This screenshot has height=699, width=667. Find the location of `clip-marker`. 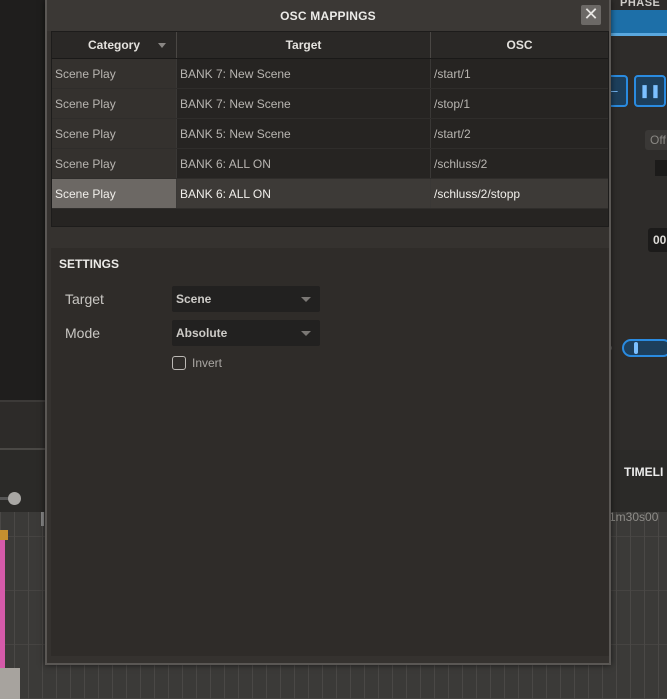

clip-marker is located at coordinates (4, 535).